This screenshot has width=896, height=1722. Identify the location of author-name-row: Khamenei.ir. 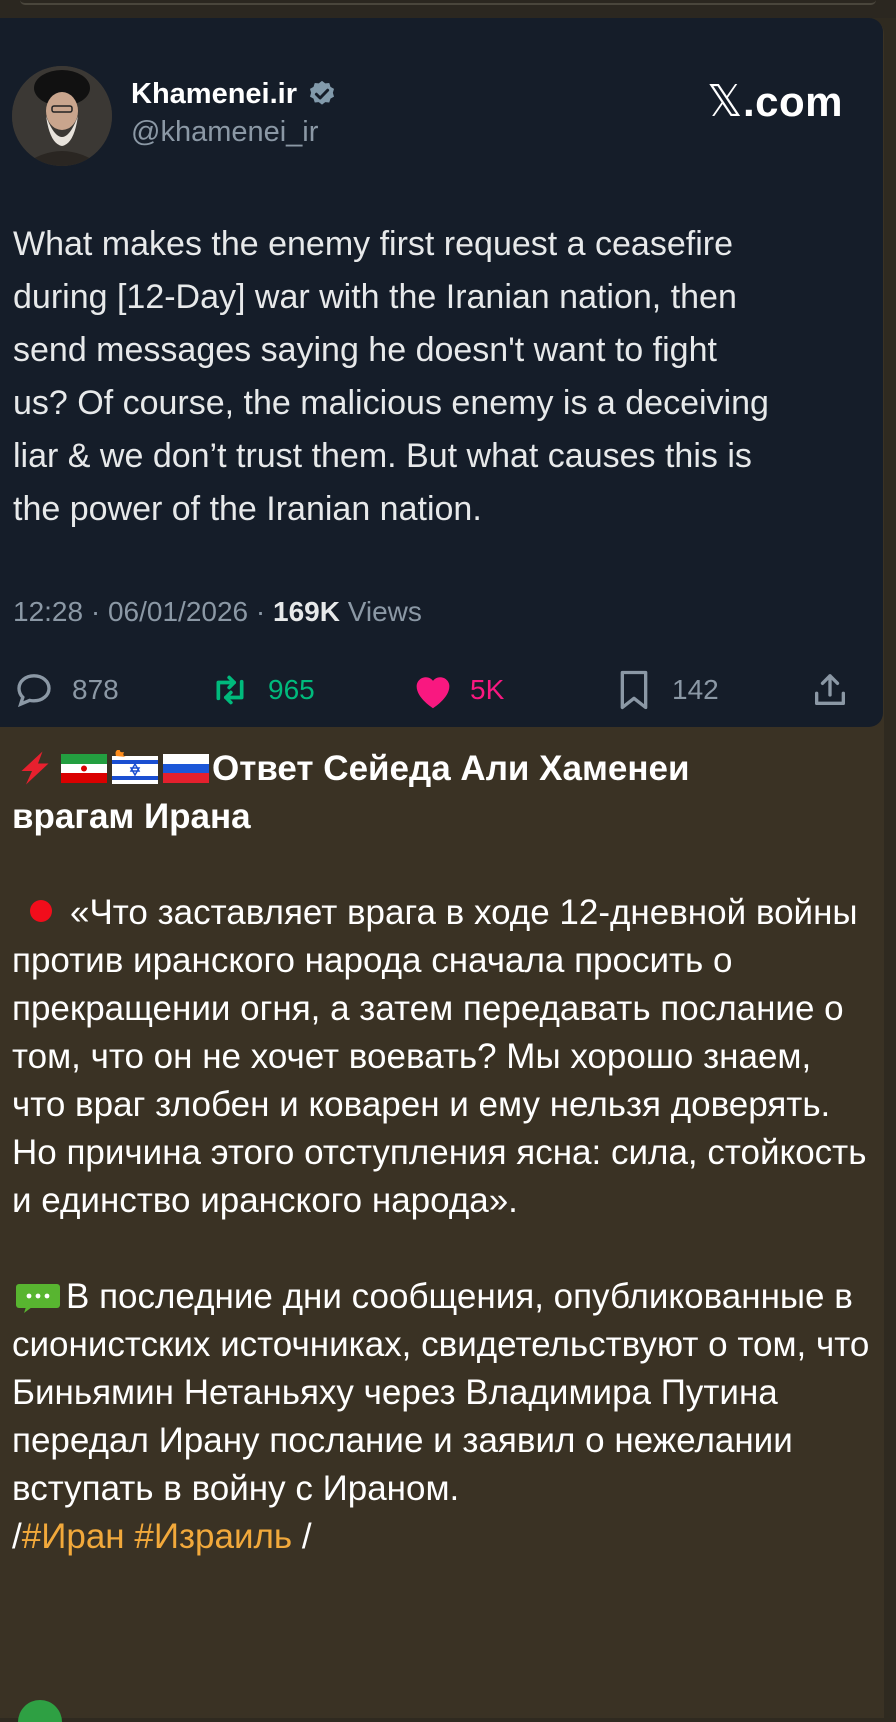
(234, 94).